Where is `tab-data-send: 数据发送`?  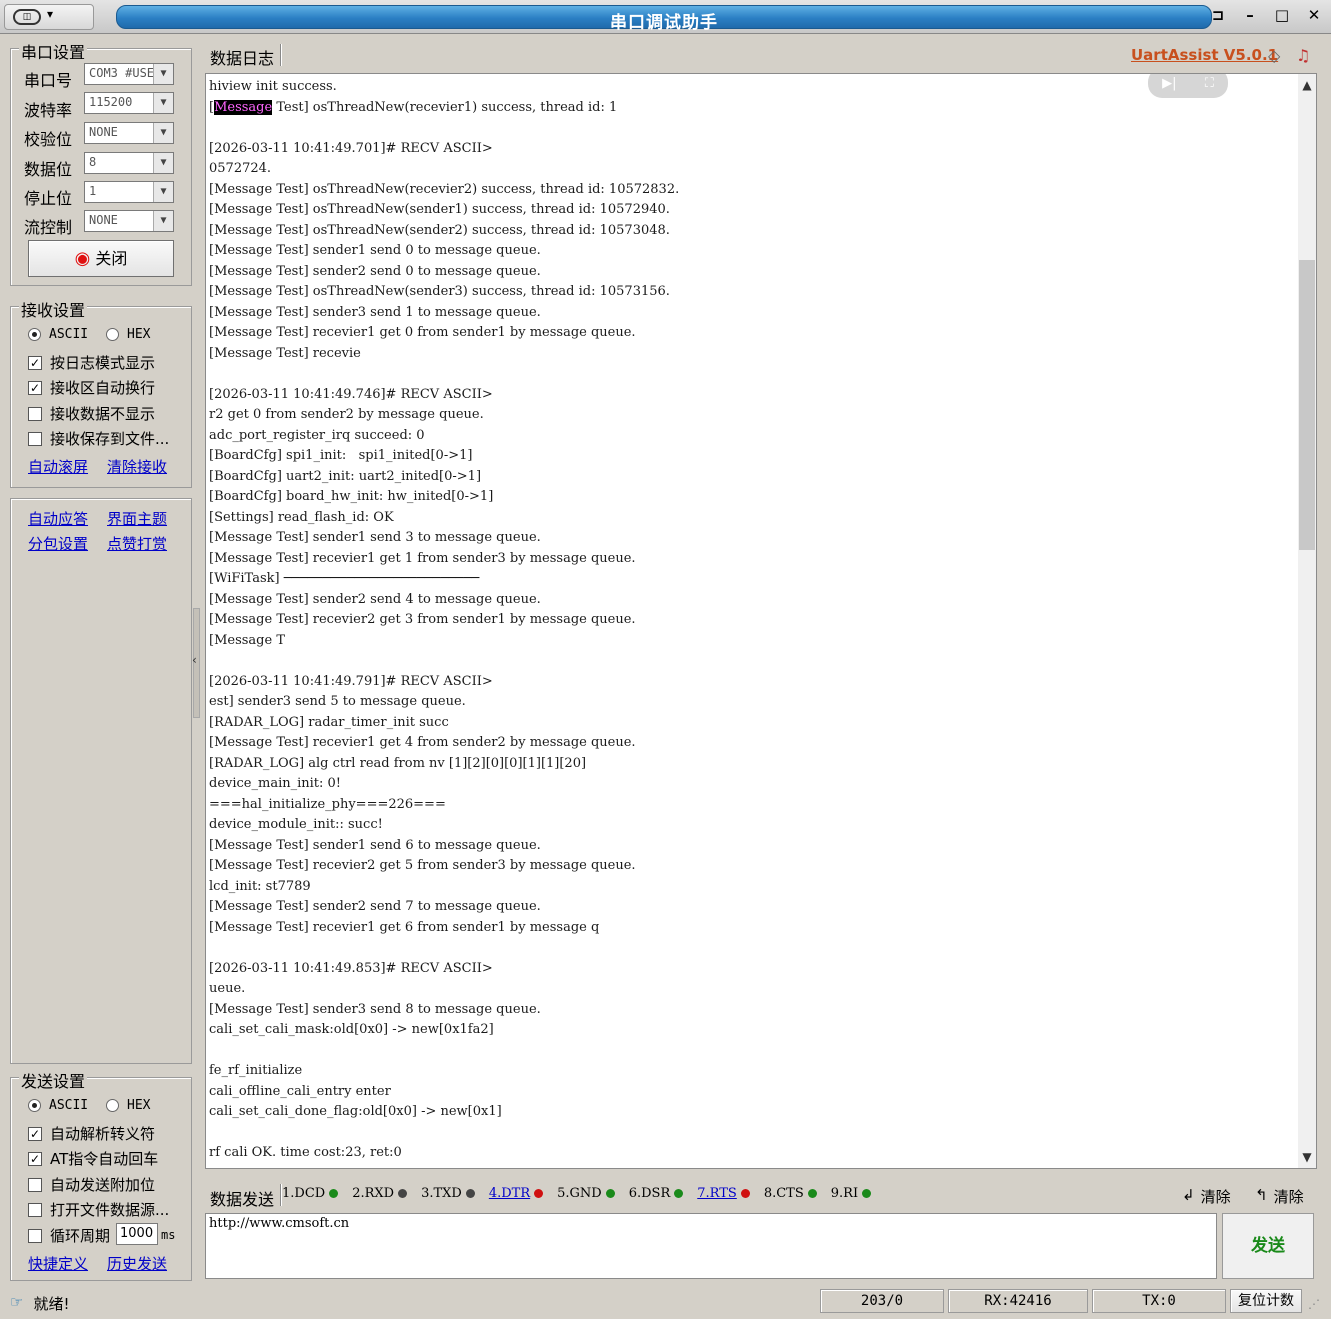
tab-data-send: 数据发送 is located at coordinates (242, 1198).